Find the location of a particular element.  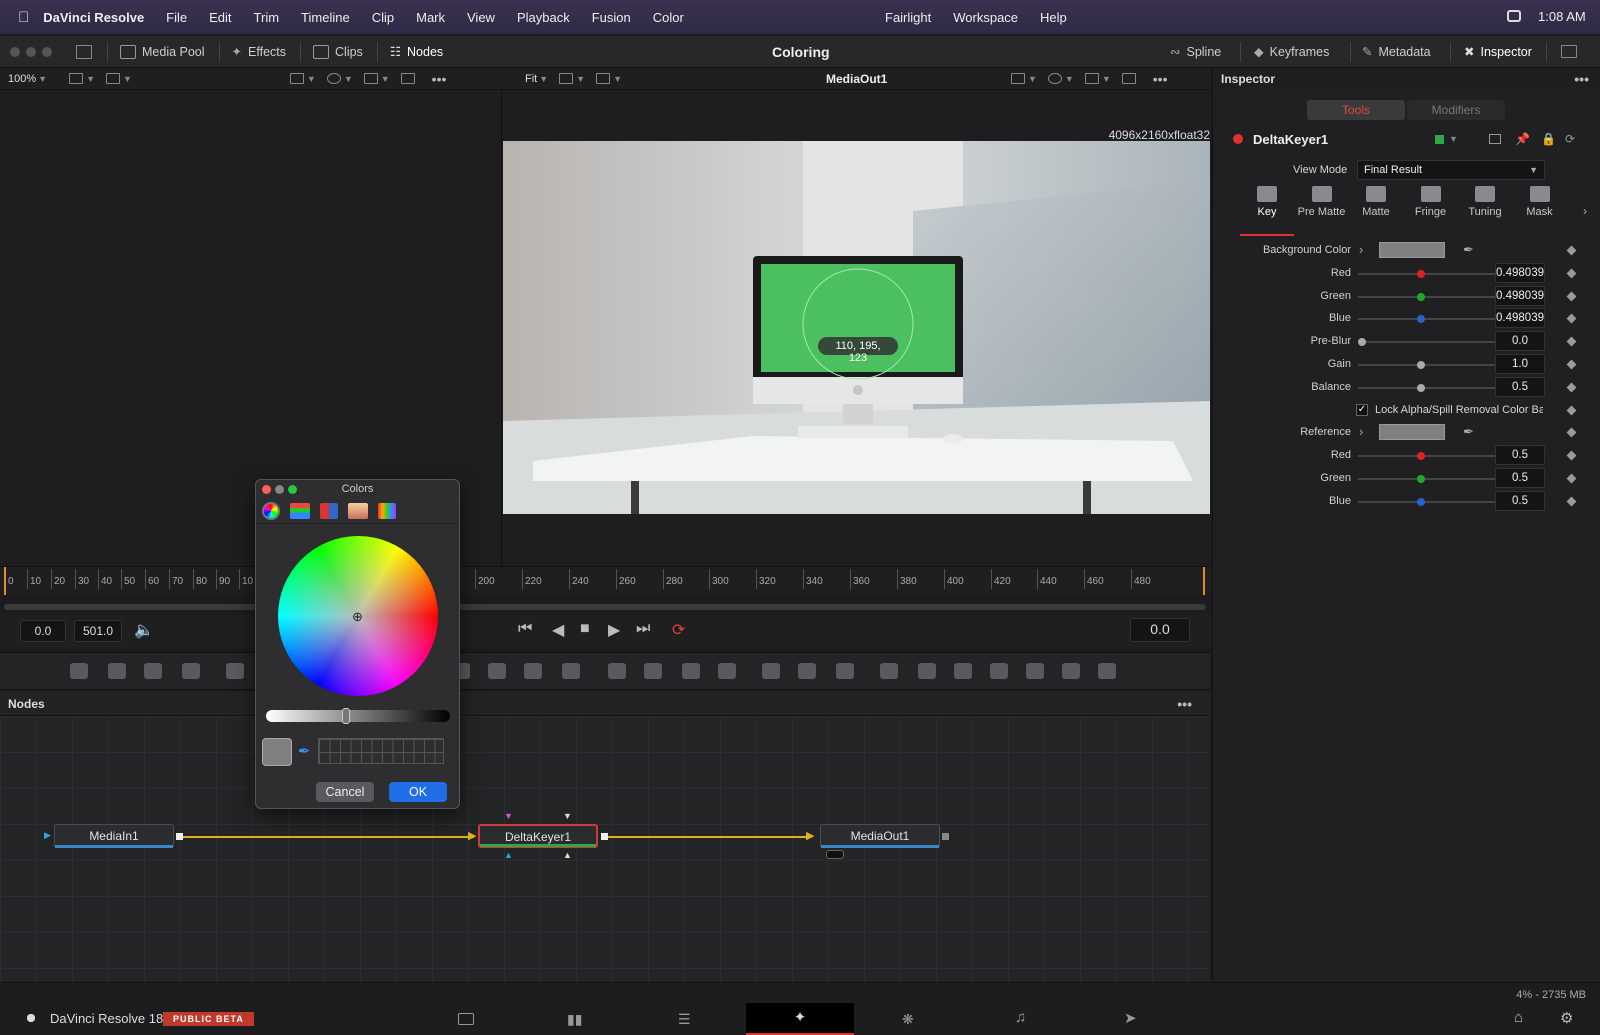

nodes-more-icon: ••• is located at coordinates (1184, 704).